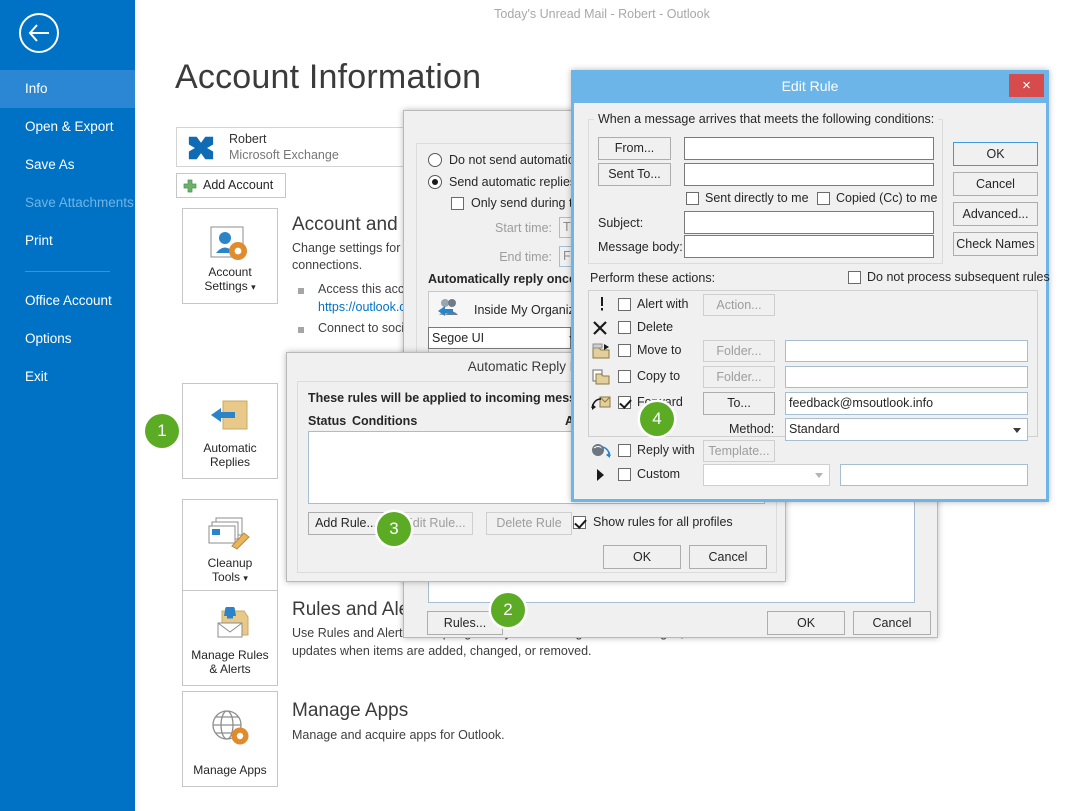 The image size is (1069, 811). I want to click on font-family-field: Segoe UI, so click(505, 338).